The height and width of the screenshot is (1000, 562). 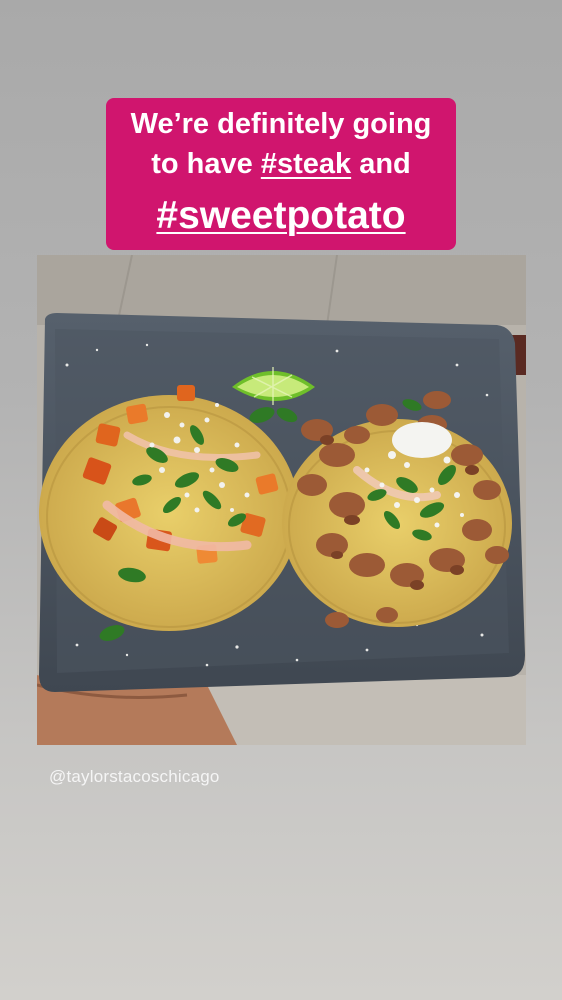 I want to click on mention-sticker: @taylorstacoschicago, so click(x=134, y=777).